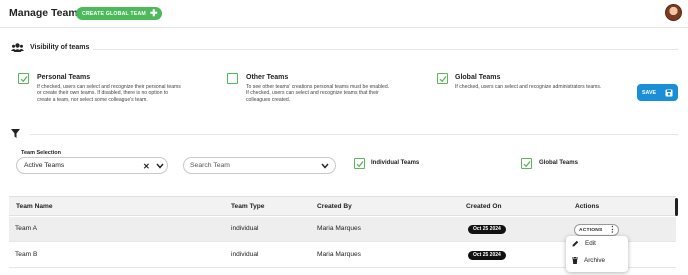 The height and width of the screenshot is (275, 688). I want to click on create-global-team-button: CREATE GLOBAL TEAM ✚, so click(119, 13).